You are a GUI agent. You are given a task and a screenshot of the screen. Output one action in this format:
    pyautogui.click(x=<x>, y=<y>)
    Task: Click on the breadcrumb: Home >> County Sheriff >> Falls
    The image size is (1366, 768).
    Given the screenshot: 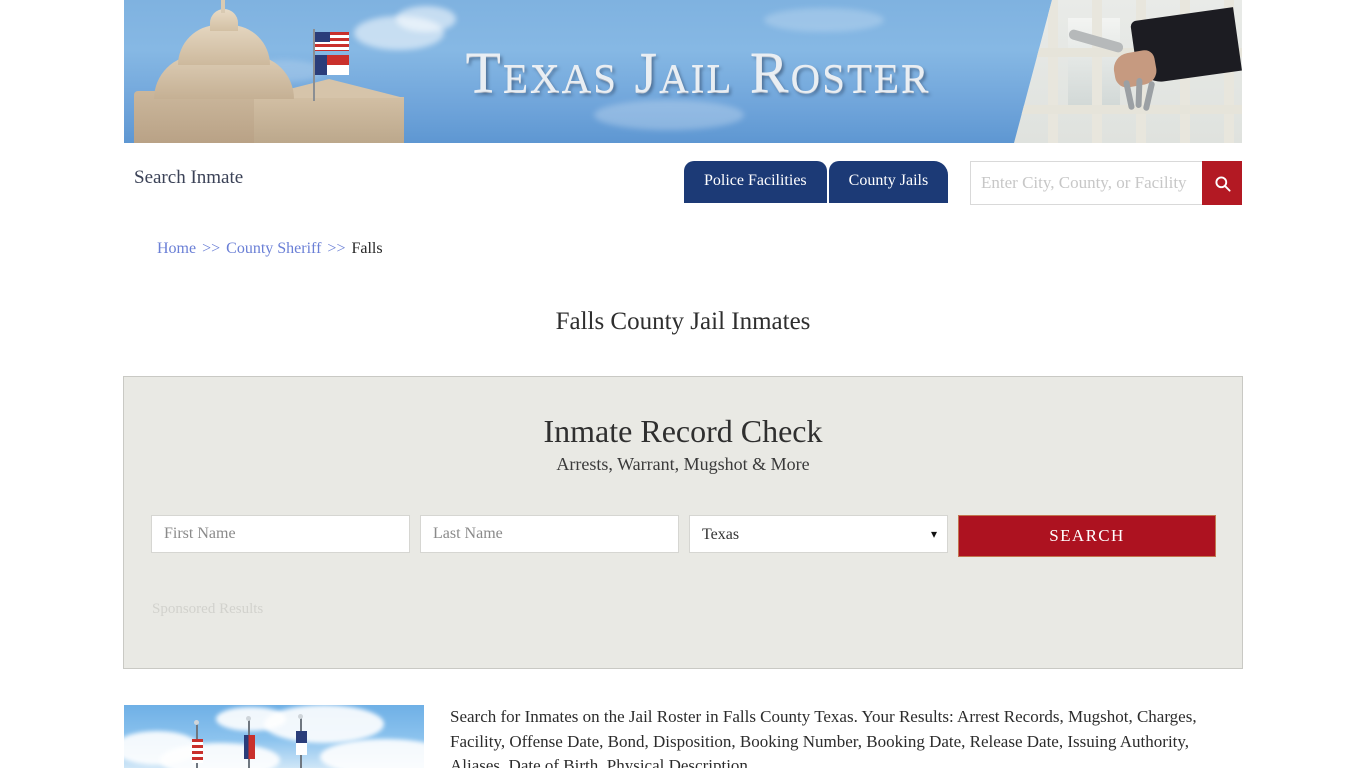 What is the action you would take?
    pyautogui.click(x=270, y=249)
    